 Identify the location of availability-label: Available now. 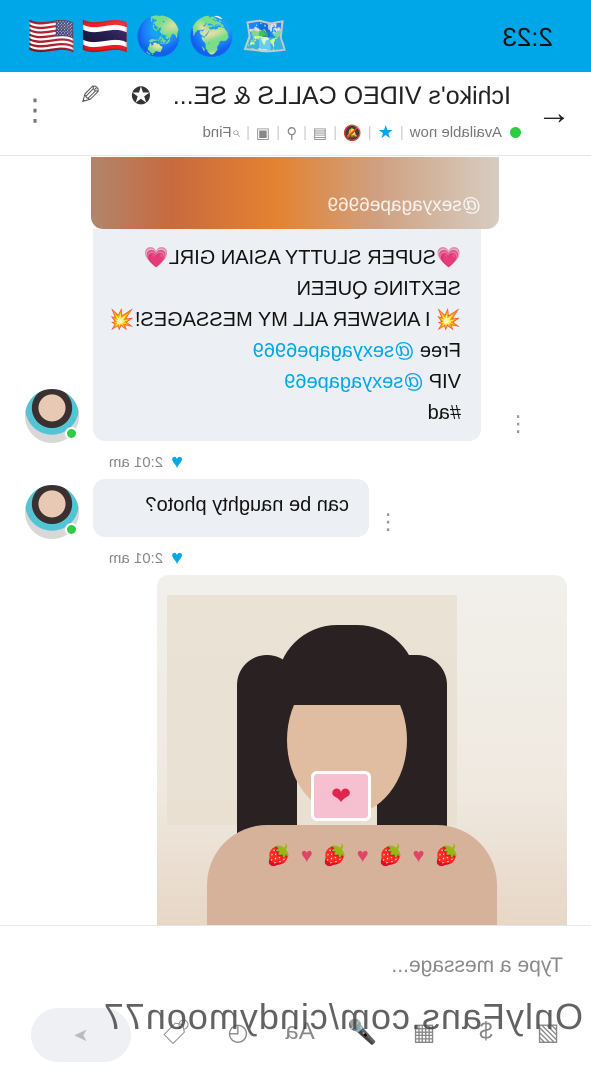
(455, 132).